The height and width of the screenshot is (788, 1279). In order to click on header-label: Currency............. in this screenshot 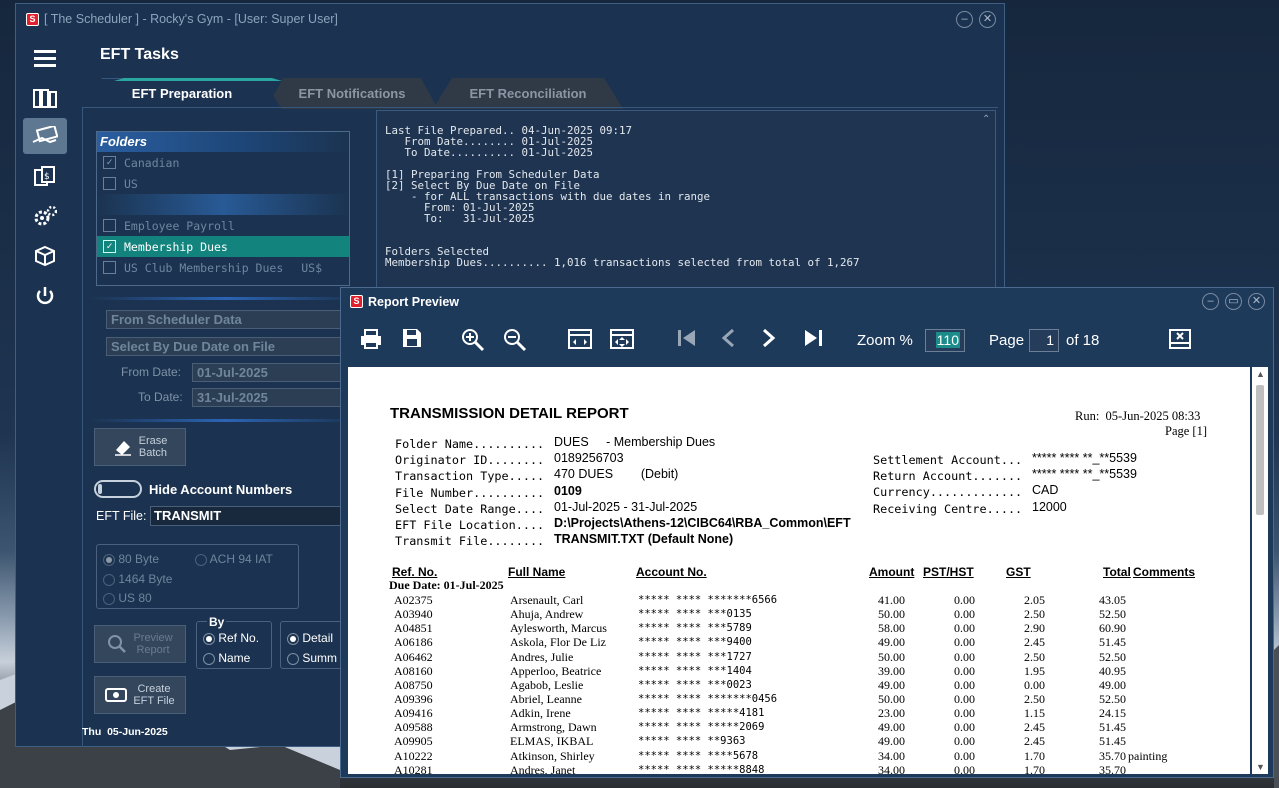, I will do `click(948, 492)`.